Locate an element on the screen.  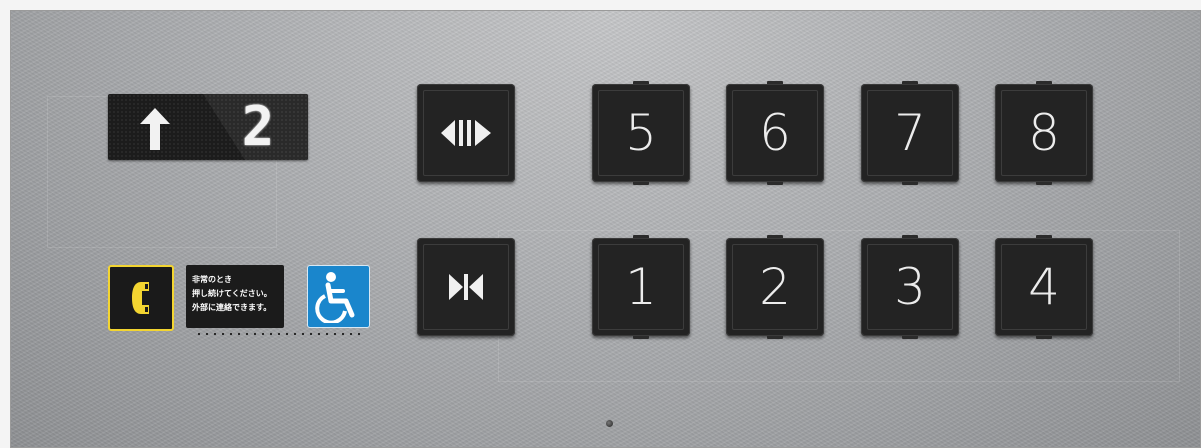
floor-button-6: 6 is located at coordinates (775, 133).